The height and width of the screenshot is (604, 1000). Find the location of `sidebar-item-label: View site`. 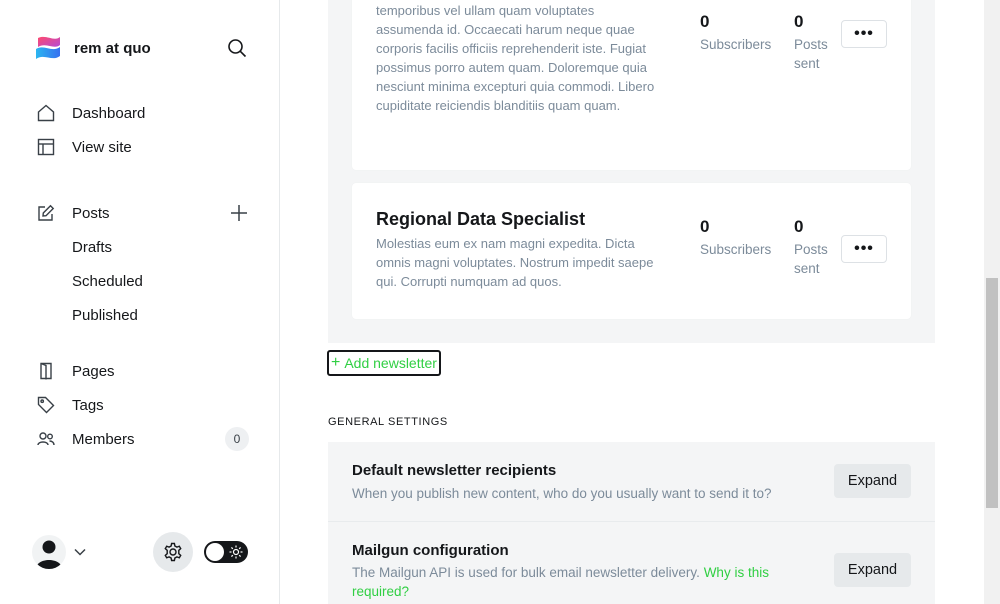

sidebar-item-label: View site is located at coordinates (102, 147).